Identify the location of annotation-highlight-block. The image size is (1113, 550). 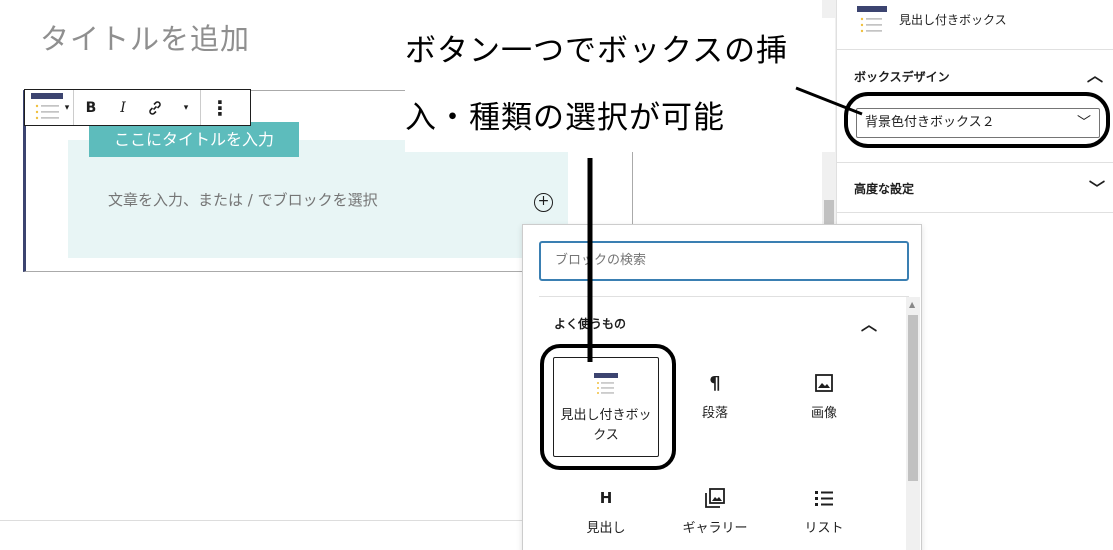
(608, 407).